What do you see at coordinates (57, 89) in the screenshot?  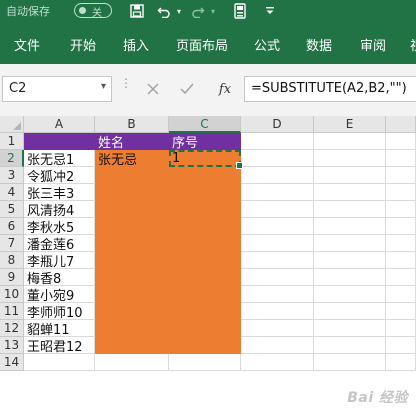 I see `name-box: C2 ▾` at bounding box center [57, 89].